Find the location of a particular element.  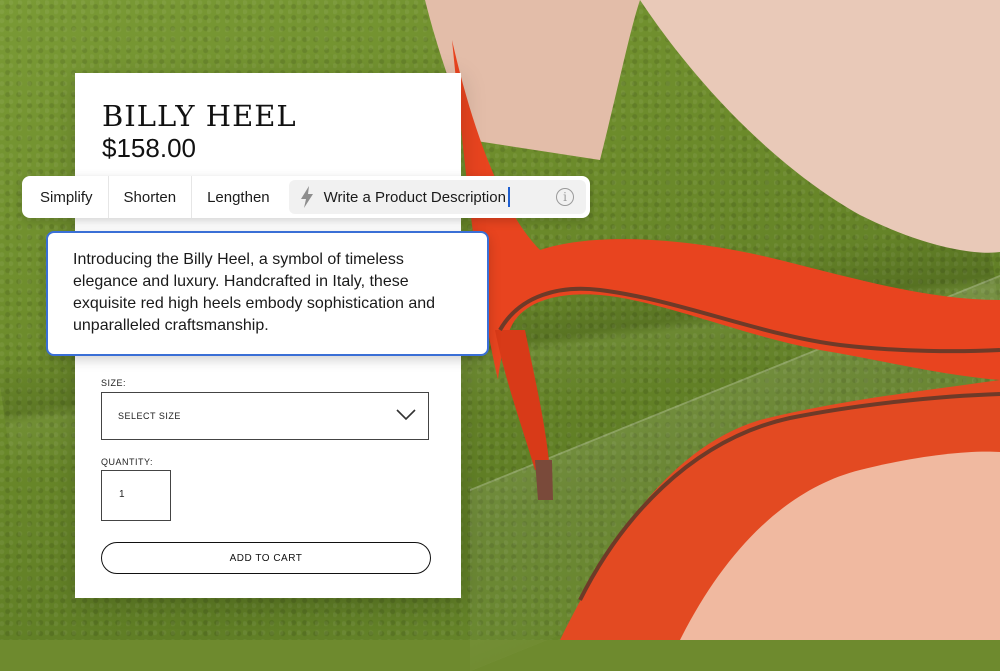

ai-prompt-input: Write a Product Description i is located at coordinates (437, 197).